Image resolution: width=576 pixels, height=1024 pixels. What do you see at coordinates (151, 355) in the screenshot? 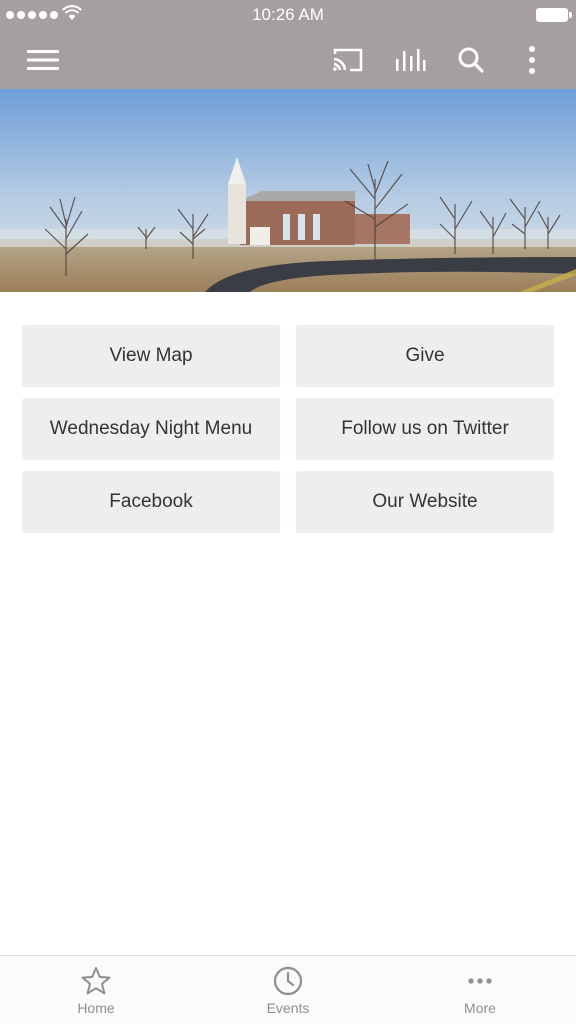
I see `view-map-button: View Map` at bounding box center [151, 355].